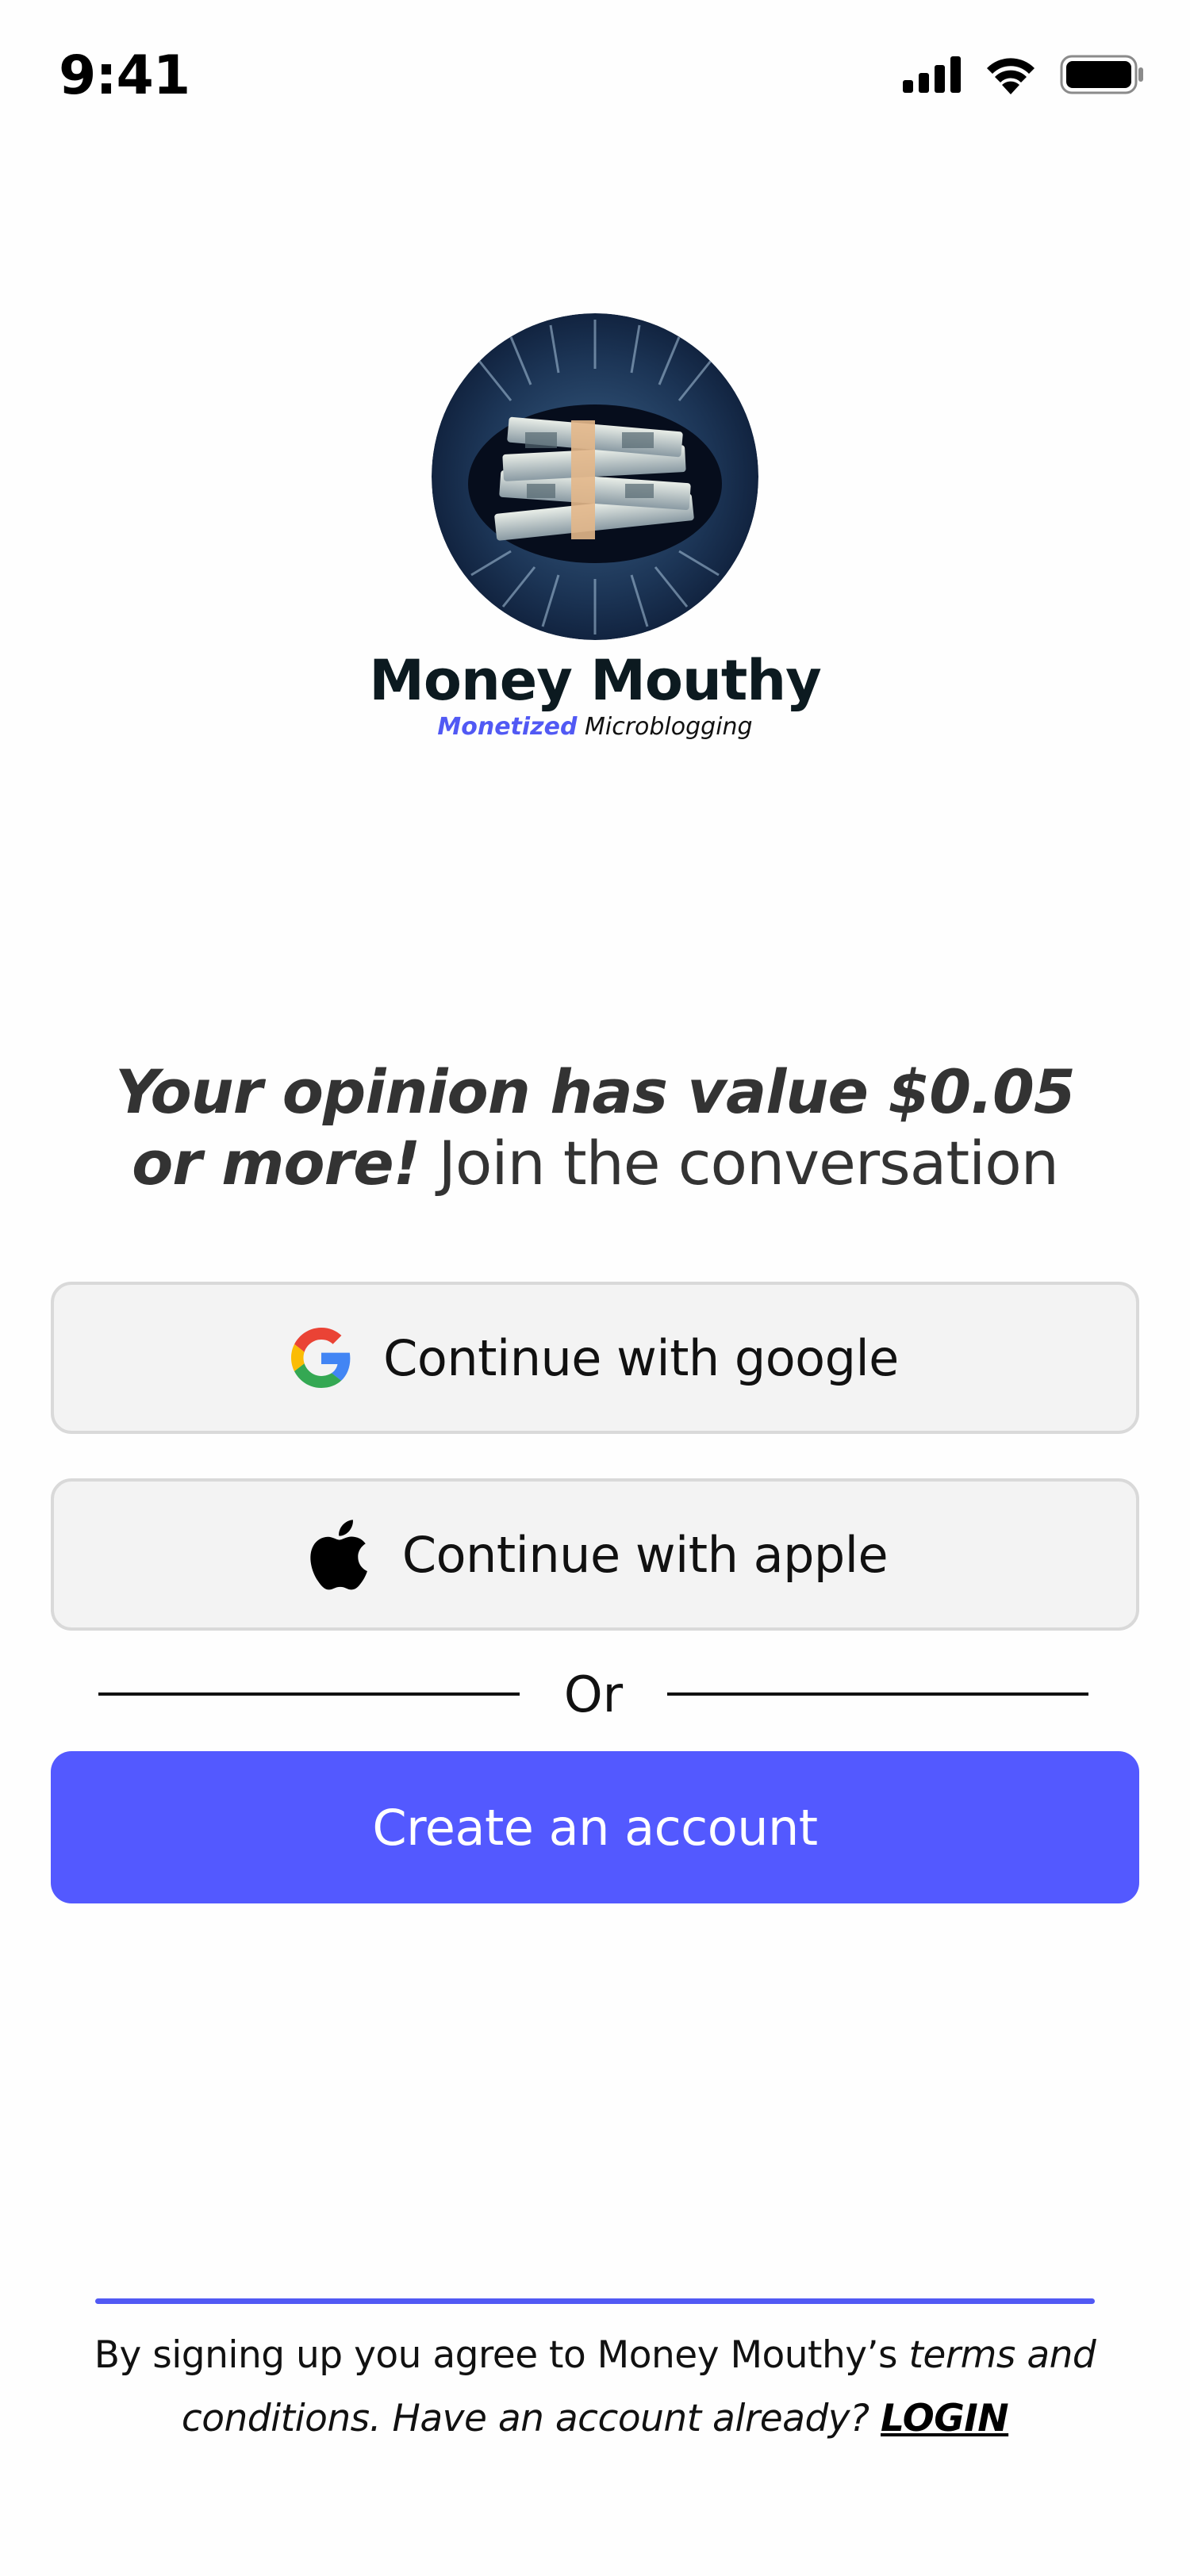 This screenshot has height=2576, width=1190. I want to click on footer-have-account: Have an account already?, so click(631, 2418).